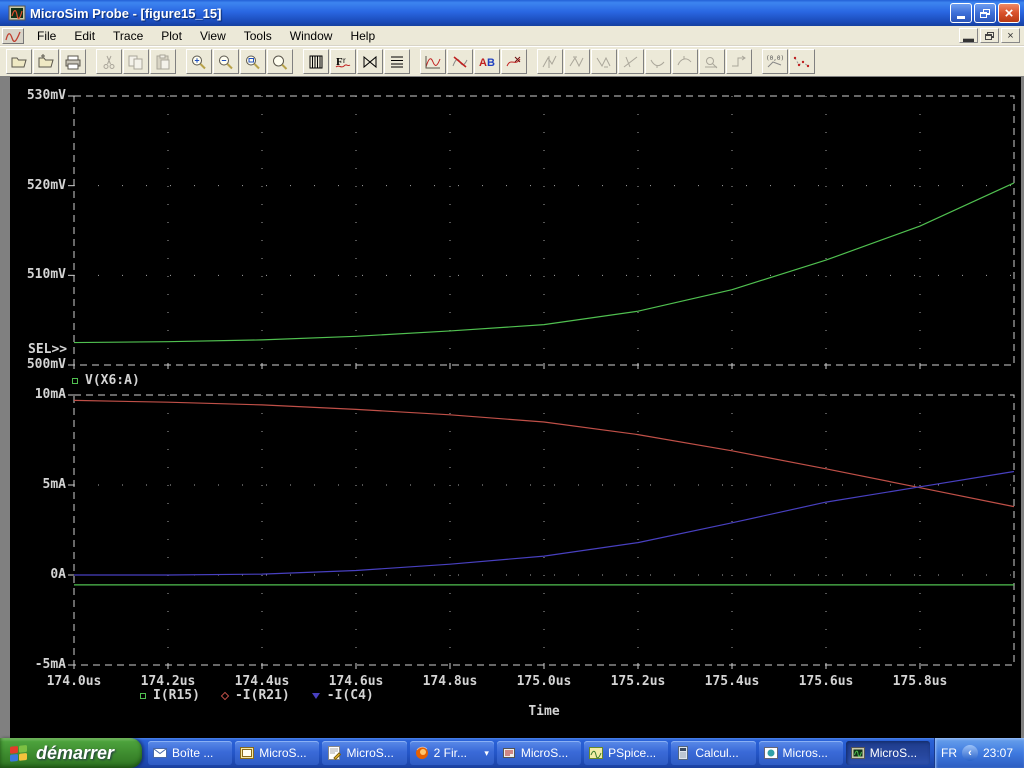 The height and width of the screenshot is (768, 1024). I want to click on y-tick-label: 0A, so click(58, 574).